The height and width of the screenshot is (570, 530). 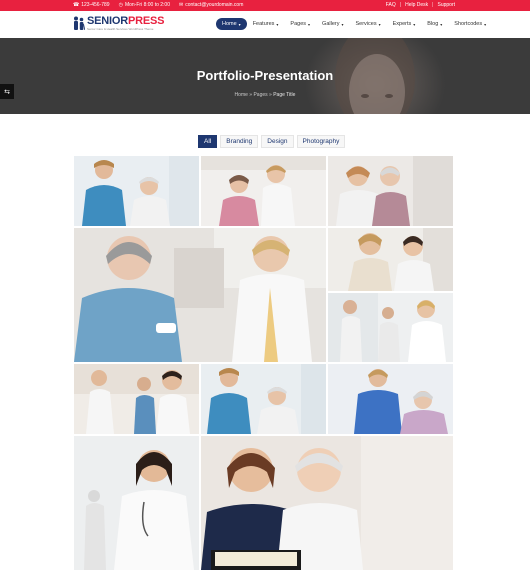 I want to click on tea-time-image, so click(x=200, y=295).